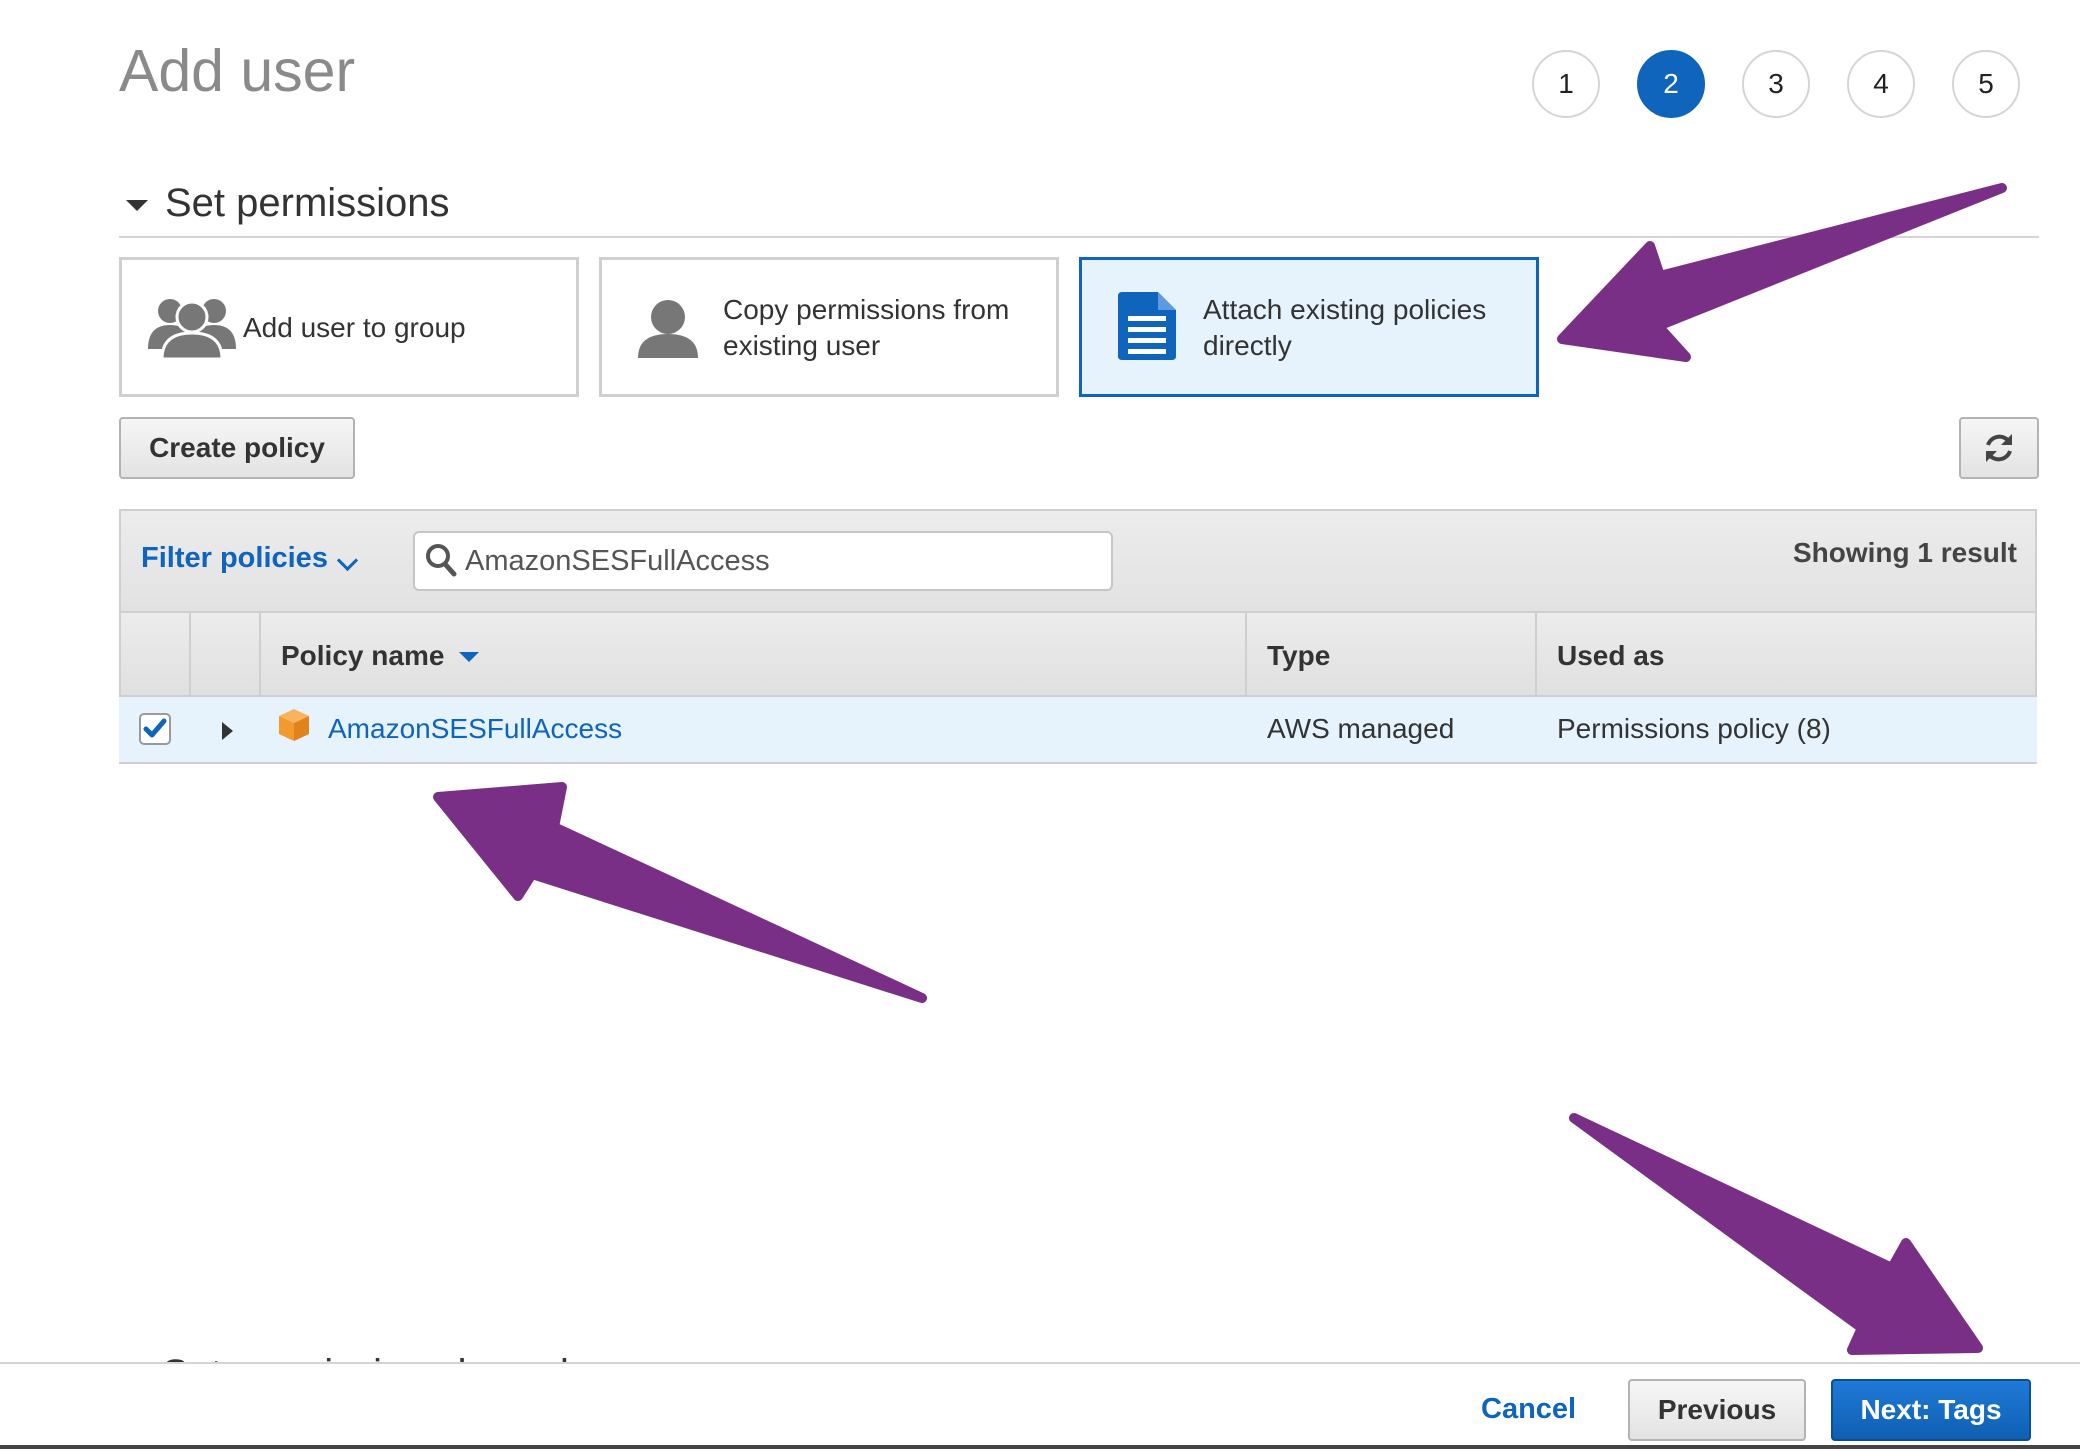  I want to click on option-label: Add user to group, so click(354, 327).